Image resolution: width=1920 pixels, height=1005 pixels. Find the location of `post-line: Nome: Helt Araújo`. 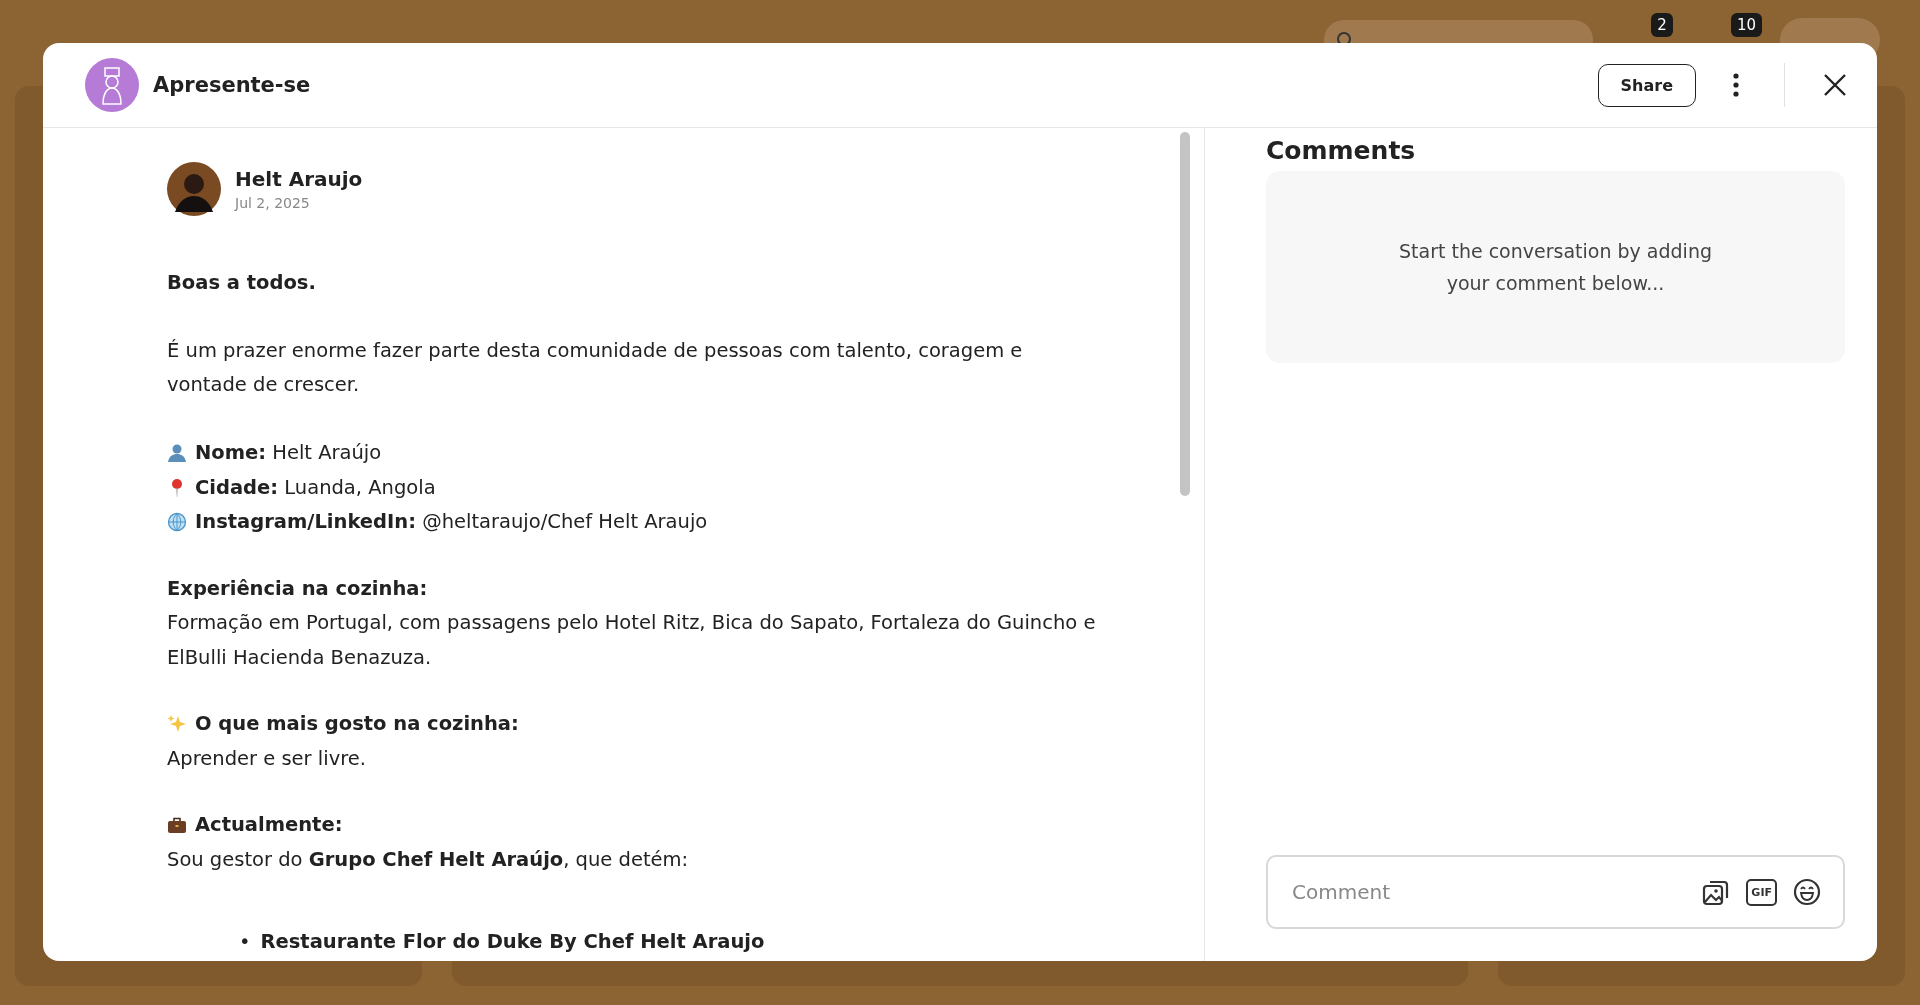

post-line: Nome: Helt Araújo is located at coordinates (288, 453).